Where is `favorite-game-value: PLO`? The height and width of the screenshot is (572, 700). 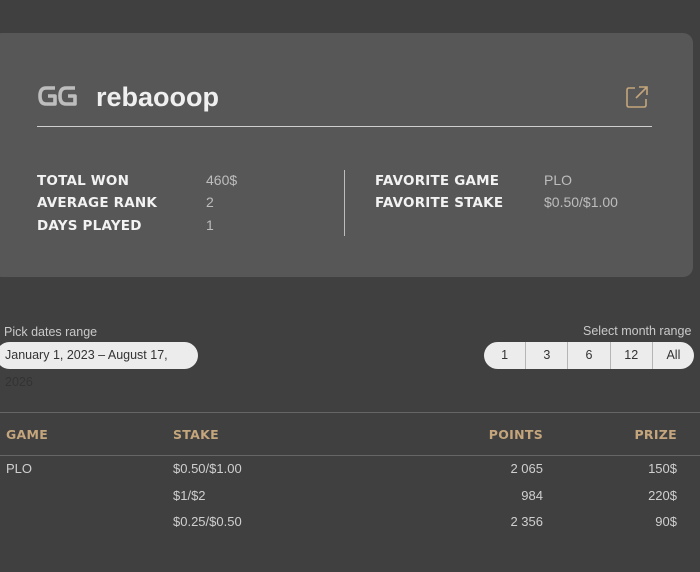 favorite-game-value: PLO is located at coordinates (558, 180).